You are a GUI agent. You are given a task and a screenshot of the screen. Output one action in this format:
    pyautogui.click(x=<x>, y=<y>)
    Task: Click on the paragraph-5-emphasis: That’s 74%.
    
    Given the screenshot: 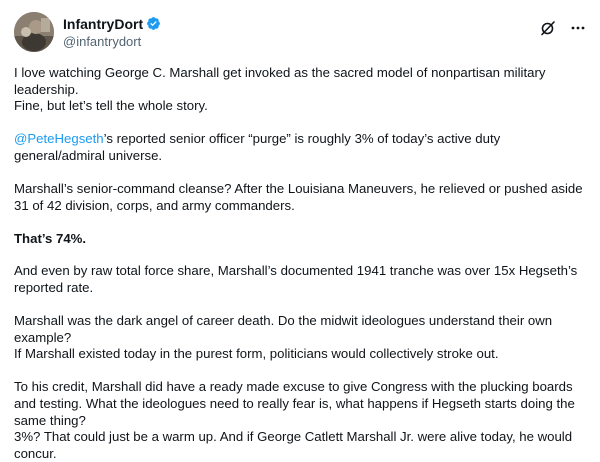 What is the action you would take?
    pyautogui.click(x=50, y=238)
    